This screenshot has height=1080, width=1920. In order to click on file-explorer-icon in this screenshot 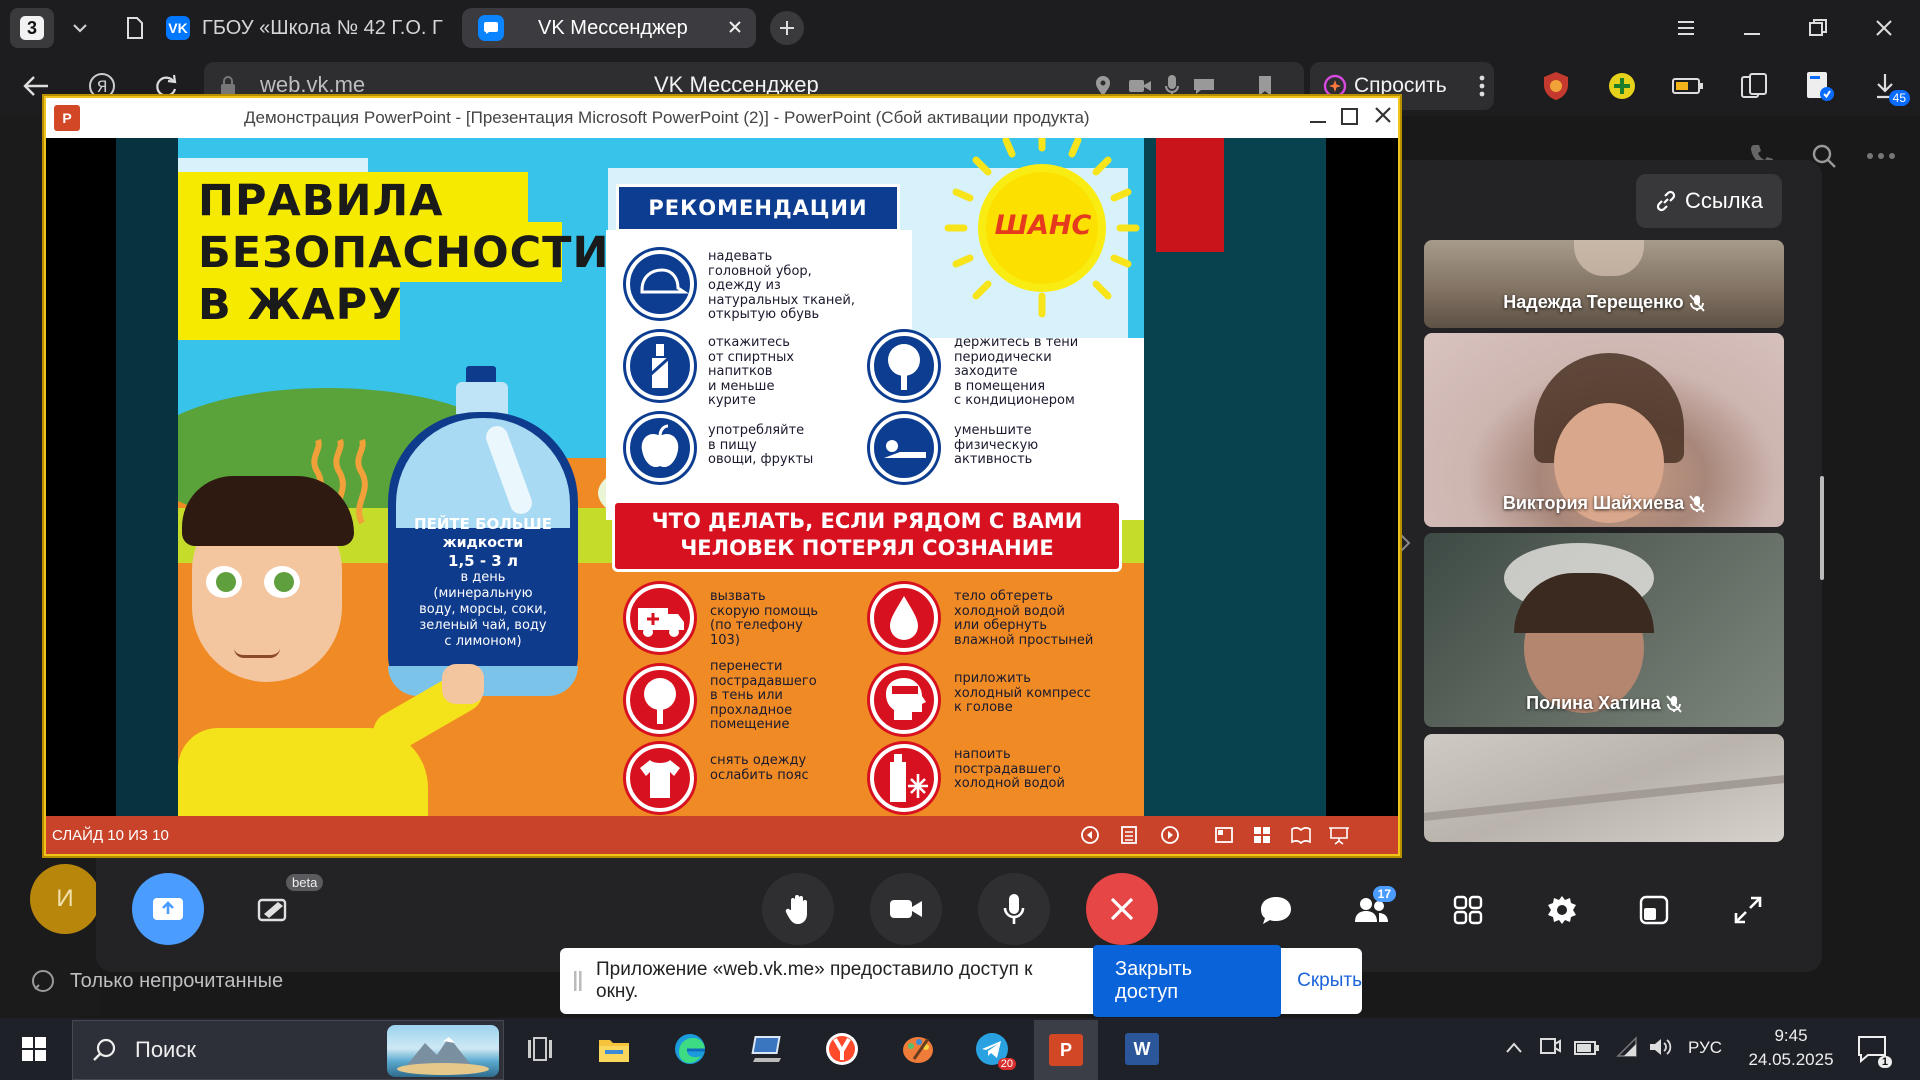, I will do `click(614, 1049)`.